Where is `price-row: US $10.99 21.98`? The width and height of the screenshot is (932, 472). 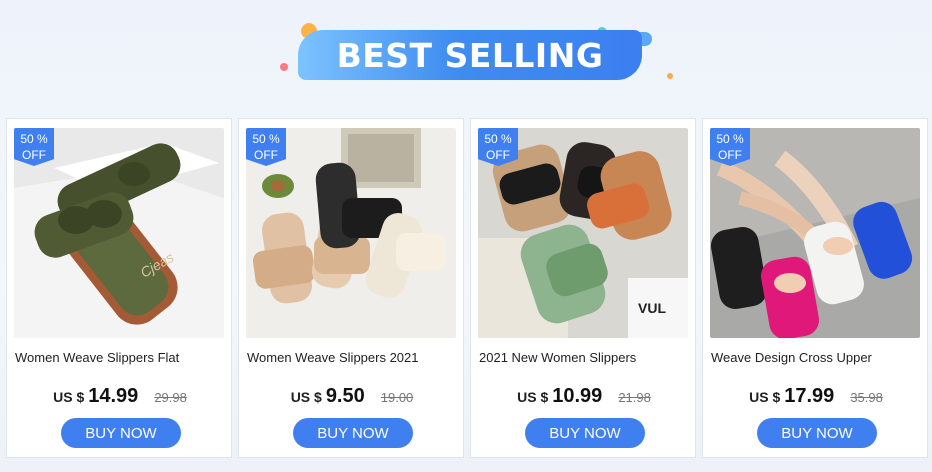
price-row: US $10.99 21.98 is located at coordinates (584, 396).